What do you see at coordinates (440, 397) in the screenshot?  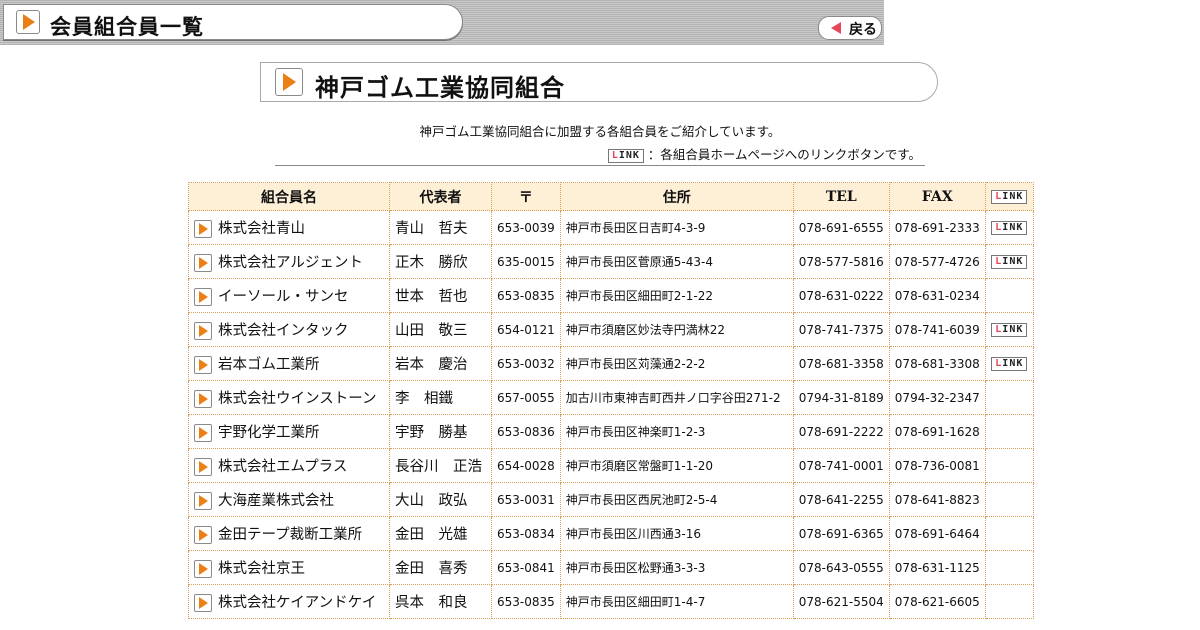 I see `representative: 李 相鐵` at bounding box center [440, 397].